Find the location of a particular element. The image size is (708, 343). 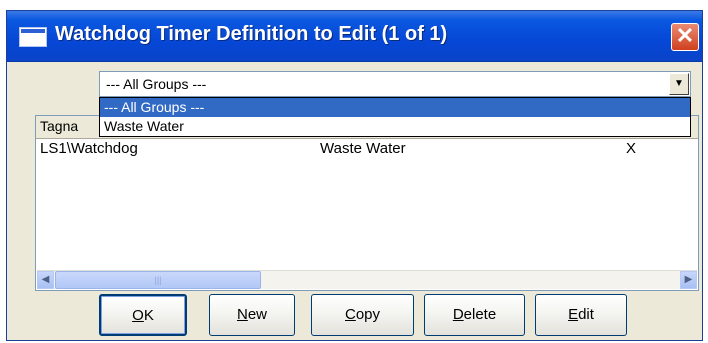

row-group: Waste Water is located at coordinates (363, 148).